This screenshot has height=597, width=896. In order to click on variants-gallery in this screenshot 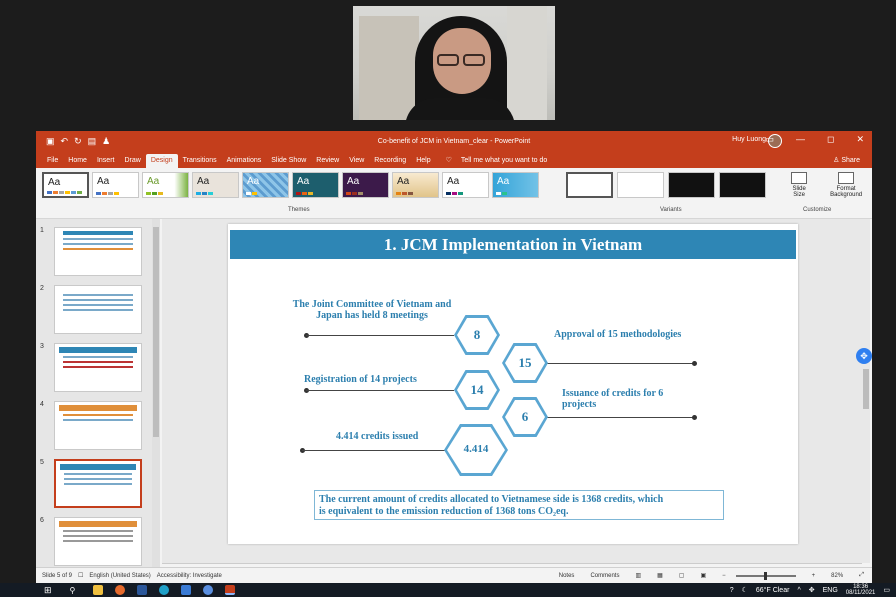, I will do `click(666, 185)`.